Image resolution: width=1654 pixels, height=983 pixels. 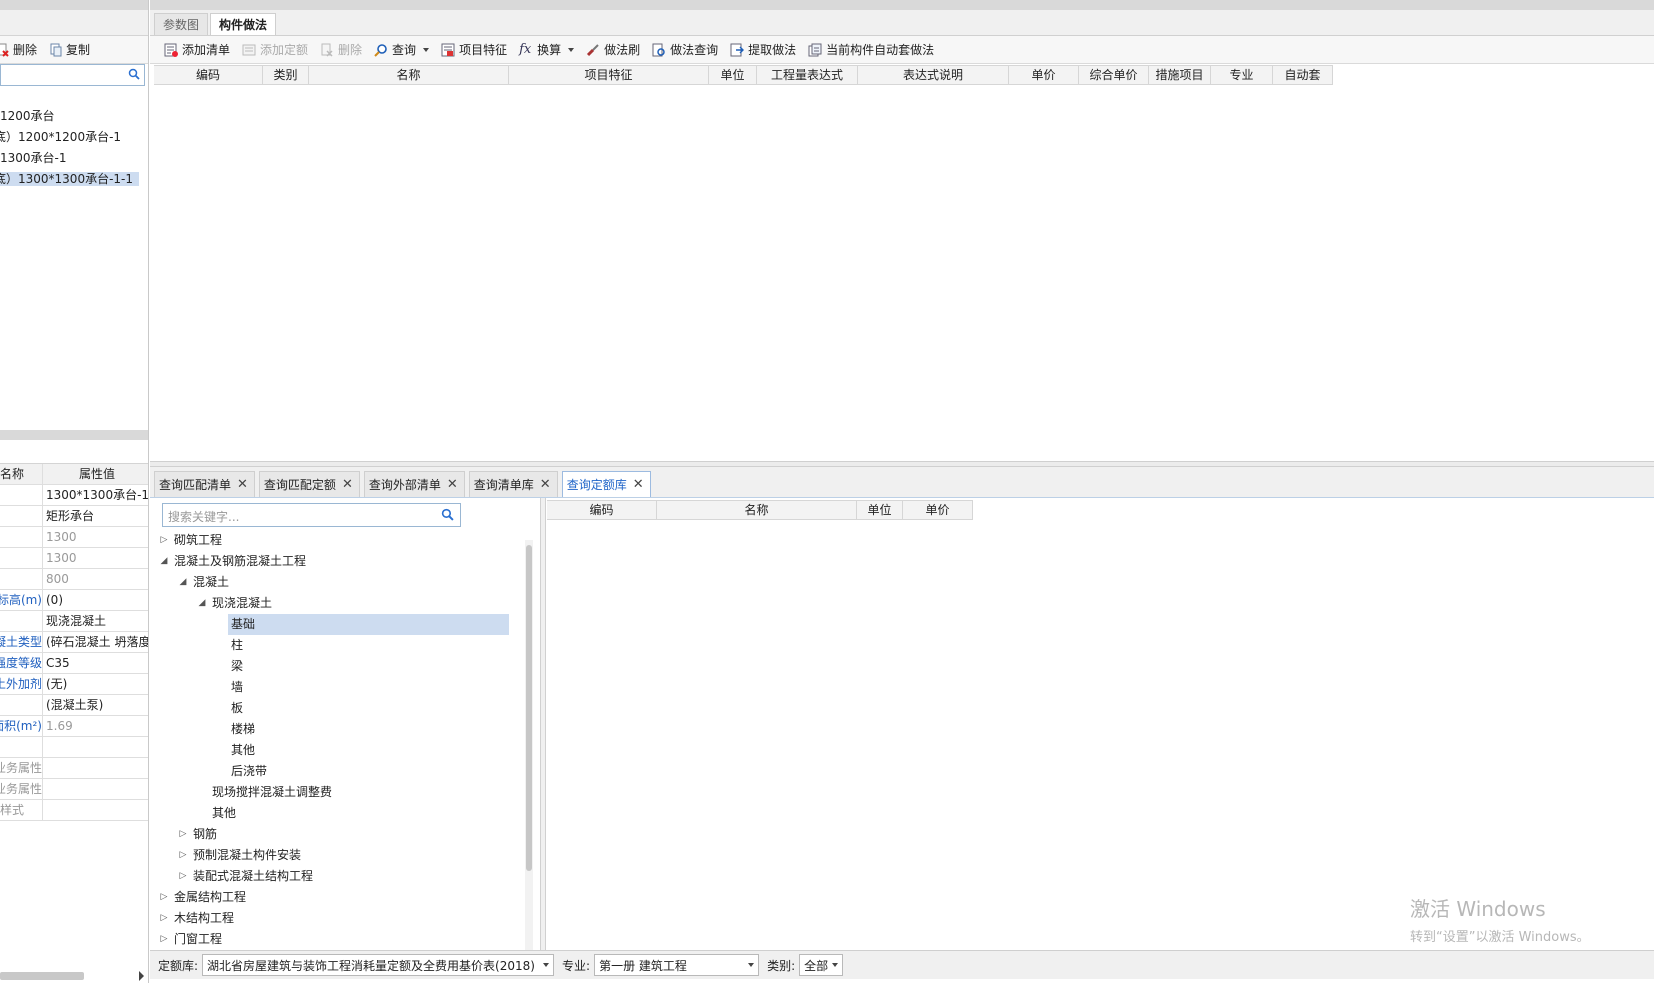 What do you see at coordinates (414, 484) in the screenshot?
I see `tab-query-external-list: 查询外部清单 ✕` at bounding box center [414, 484].